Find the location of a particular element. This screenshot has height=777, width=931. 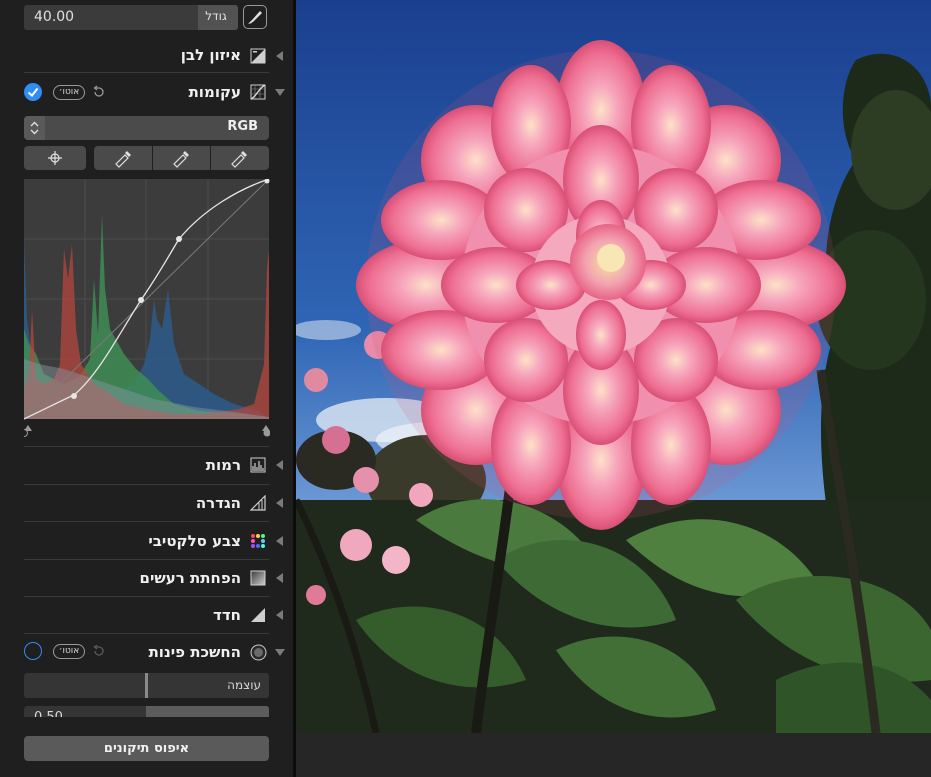

eyedropper-gray-button is located at coordinates (181, 158).